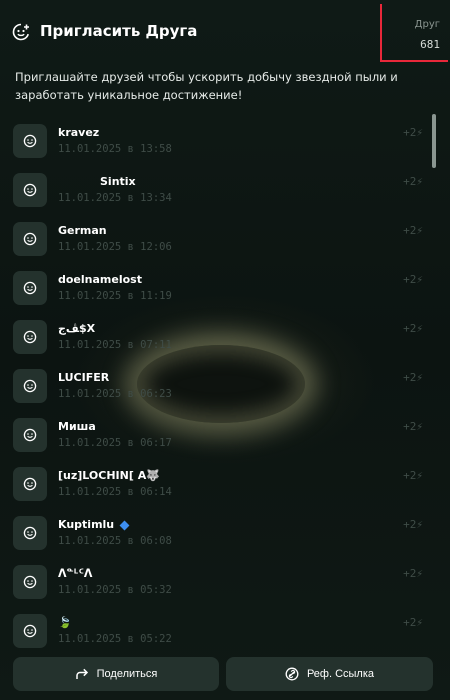 The image size is (450, 700). Describe the element at coordinates (430, 44) in the screenshot. I see `friends-count: 681` at that location.